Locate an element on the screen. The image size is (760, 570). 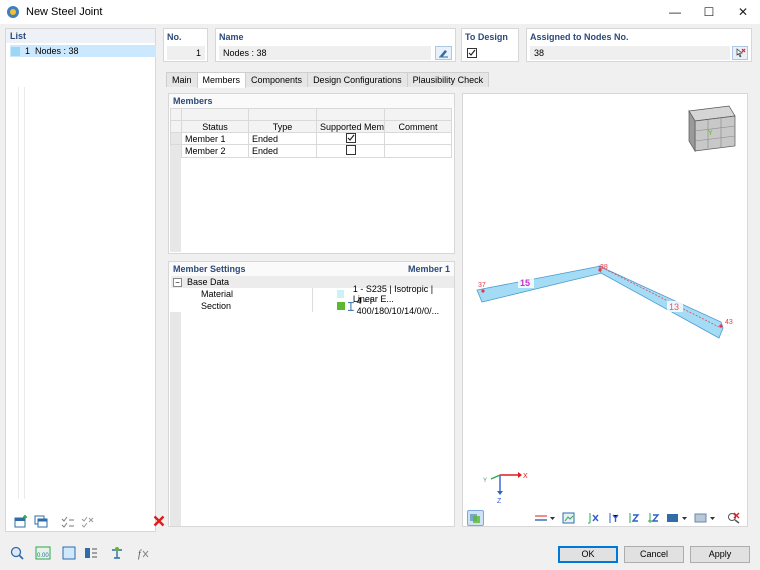
list-header: List is located at coordinates (80, 36).